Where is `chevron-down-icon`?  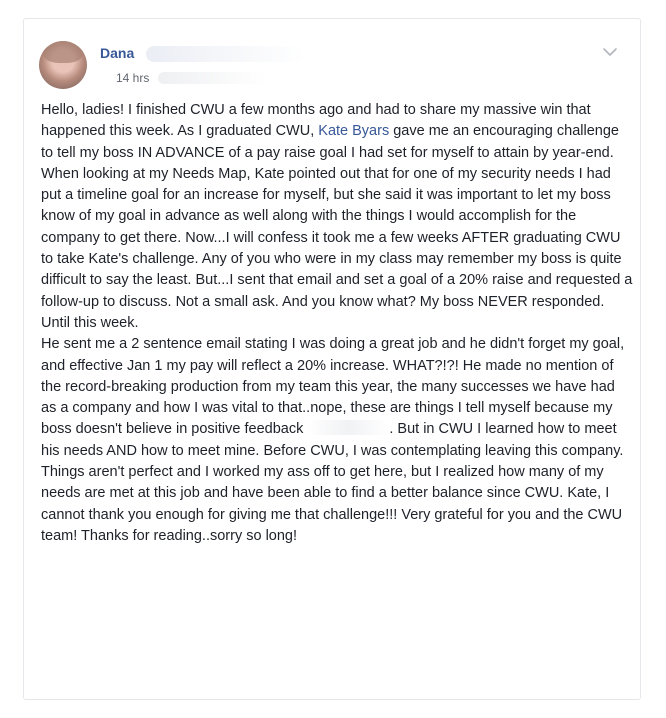
chevron-down-icon is located at coordinates (610, 51).